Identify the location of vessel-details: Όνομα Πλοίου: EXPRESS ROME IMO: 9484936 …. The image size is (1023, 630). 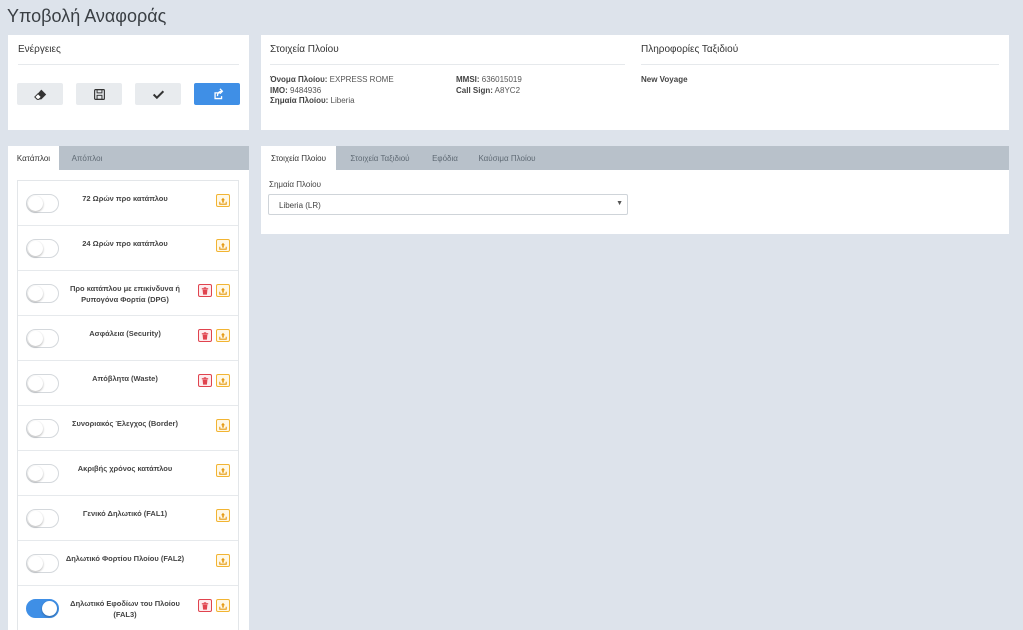
(332, 91).